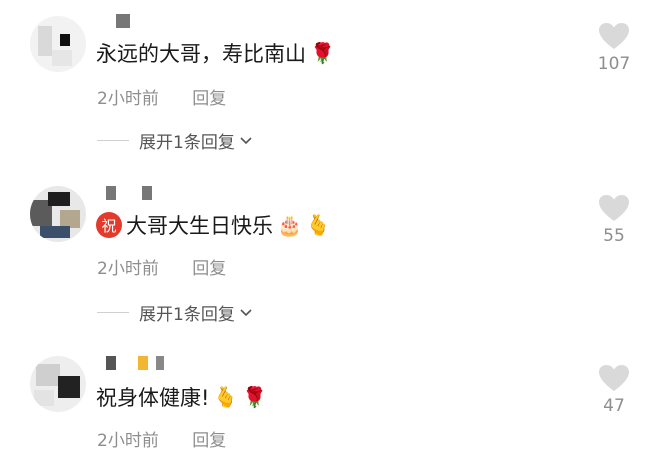 This screenshot has height=462, width=650. What do you see at coordinates (215, 53) in the screenshot?
I see `comment-text: 永远的大哥，寿比南山 🌹` at bounding box center [215, 53].